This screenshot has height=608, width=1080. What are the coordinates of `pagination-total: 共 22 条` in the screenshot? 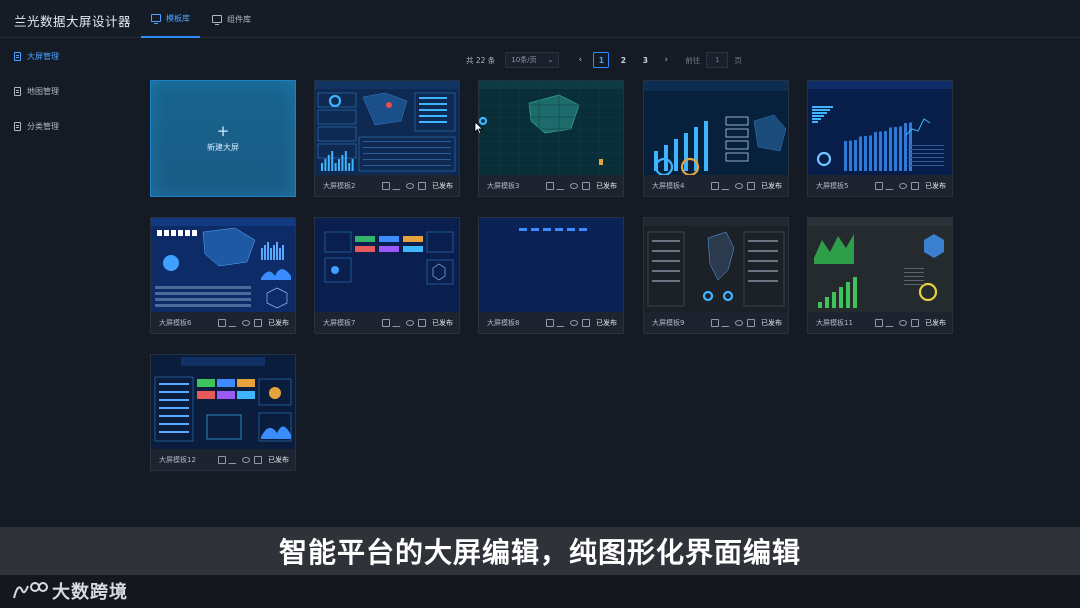 It's located at (481, 60).